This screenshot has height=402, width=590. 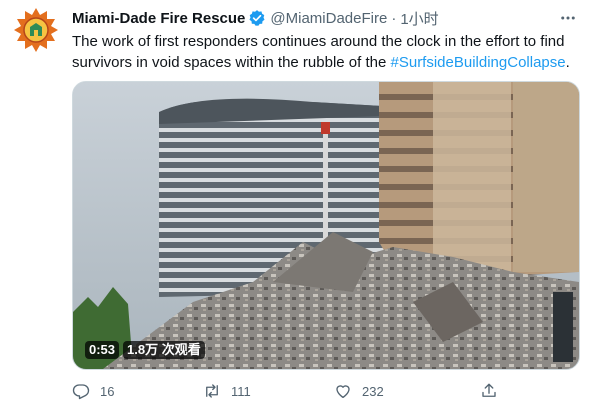 I want to click on avatar, so click(x=36, y=30).